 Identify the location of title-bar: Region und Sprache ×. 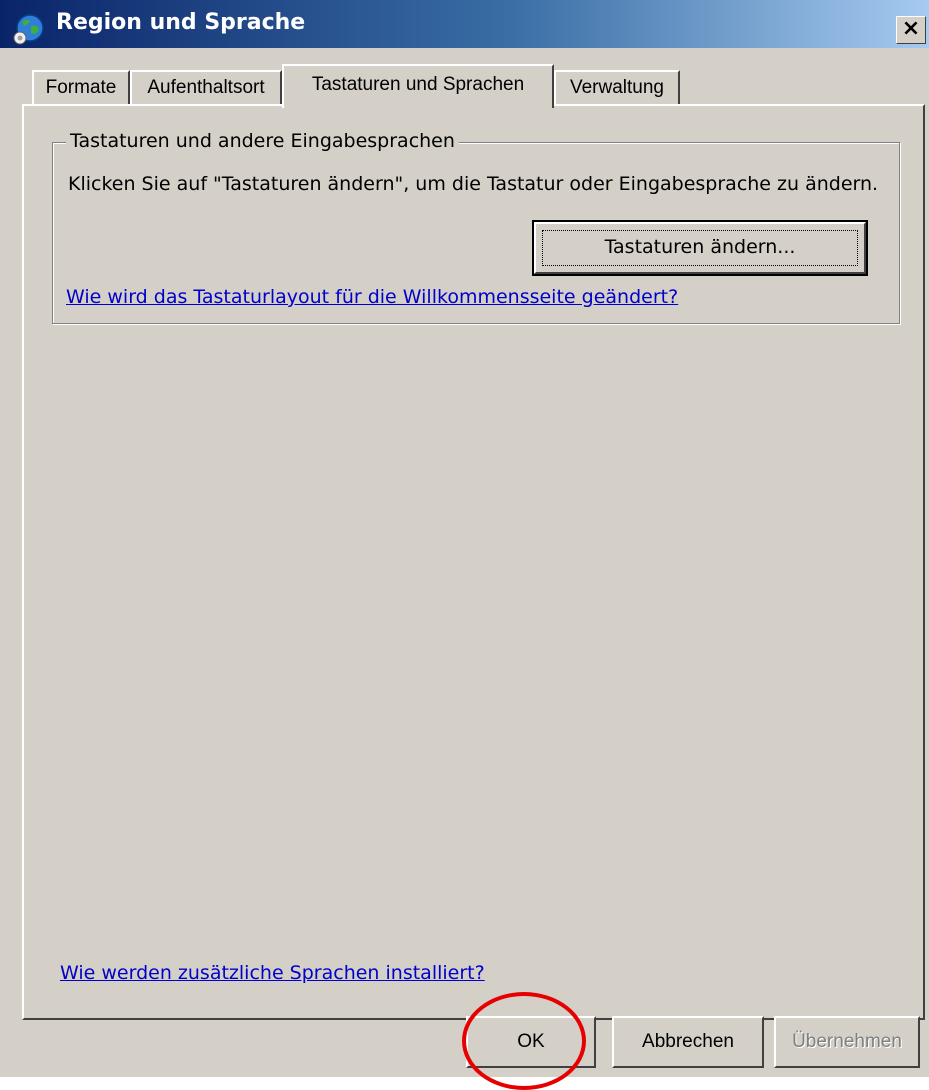
(464, 24).